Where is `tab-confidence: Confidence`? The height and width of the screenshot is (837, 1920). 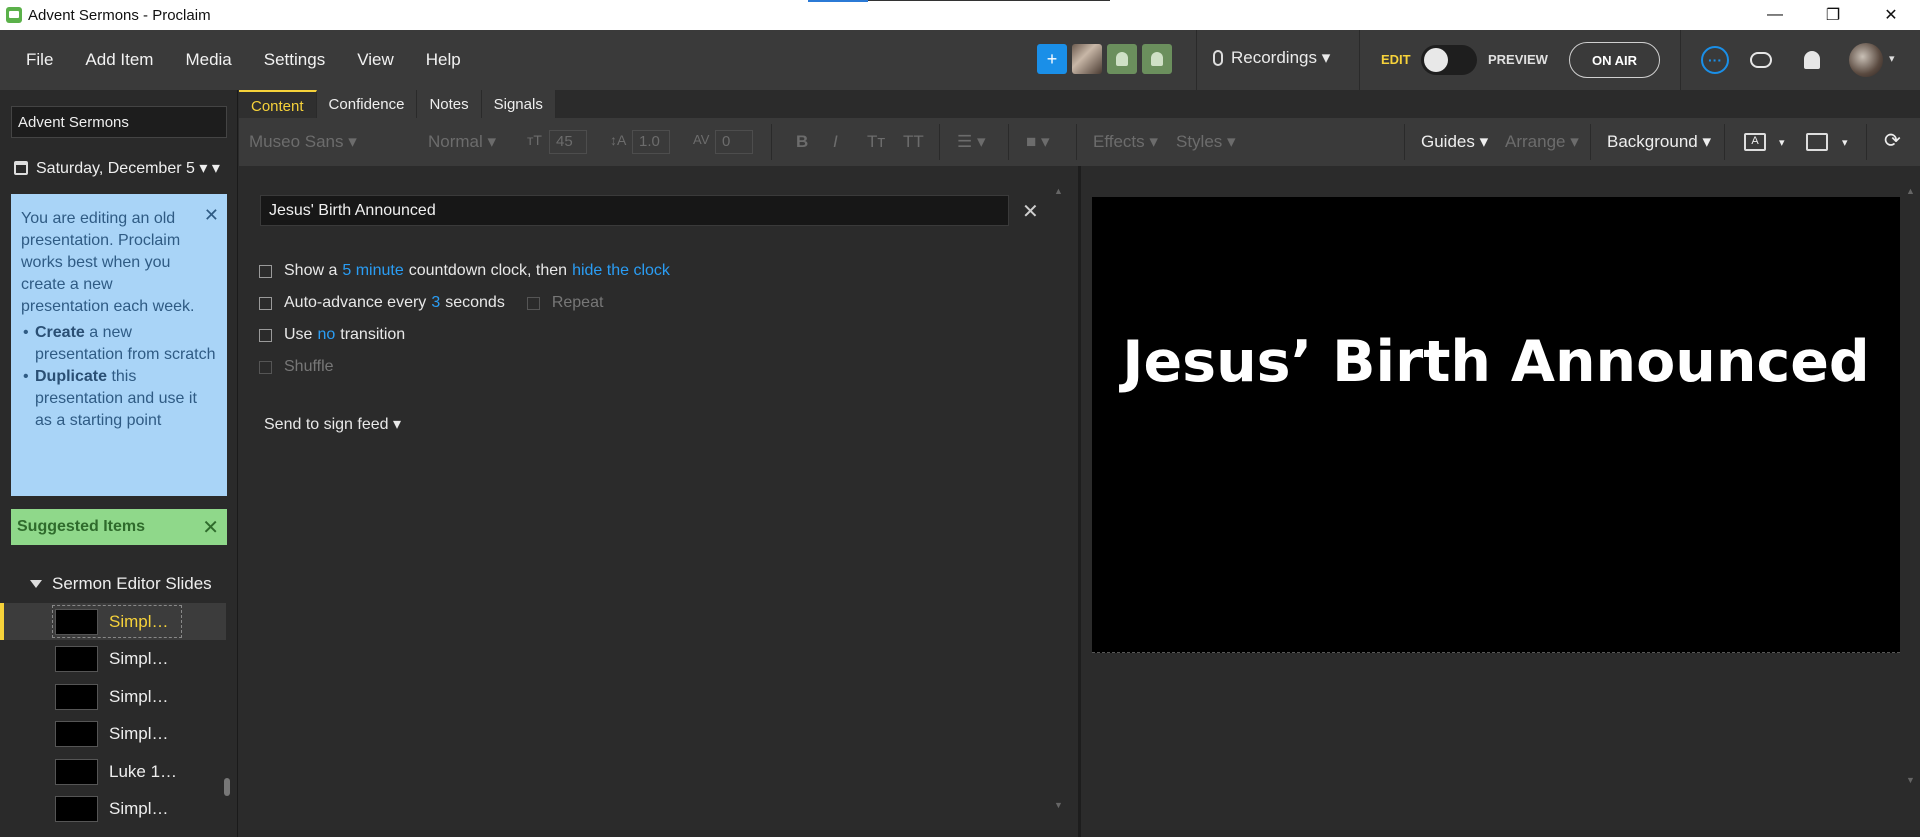
tab-confidence: Confidence is located at coordinates (367, 104).